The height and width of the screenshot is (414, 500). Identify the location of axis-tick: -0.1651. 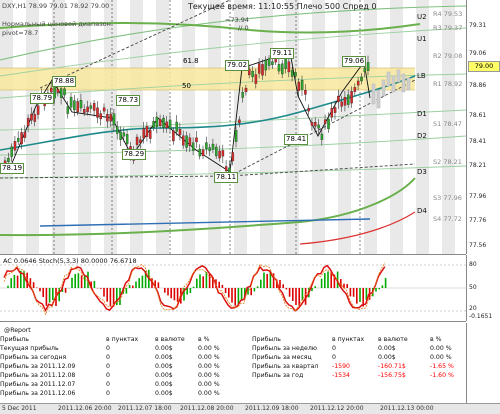
(480, 316).